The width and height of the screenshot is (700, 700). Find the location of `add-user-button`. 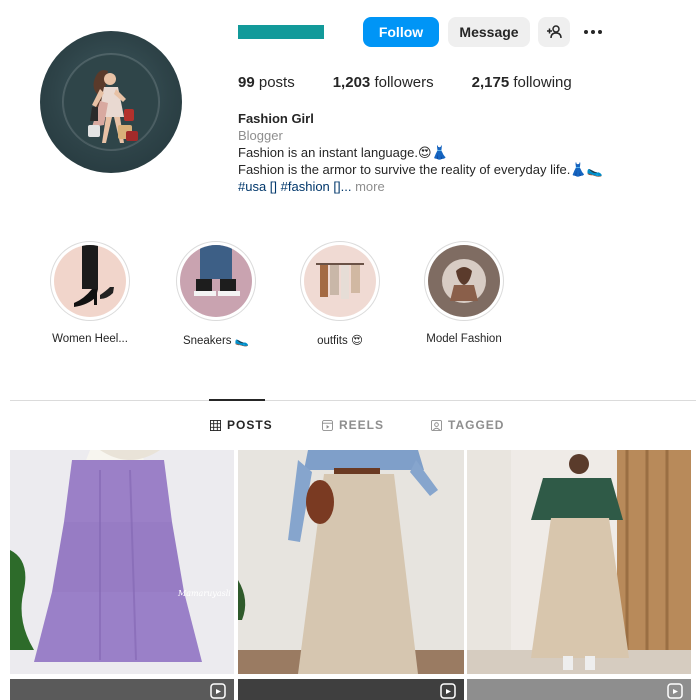

add-user-button is located at coordinates (554, 32).